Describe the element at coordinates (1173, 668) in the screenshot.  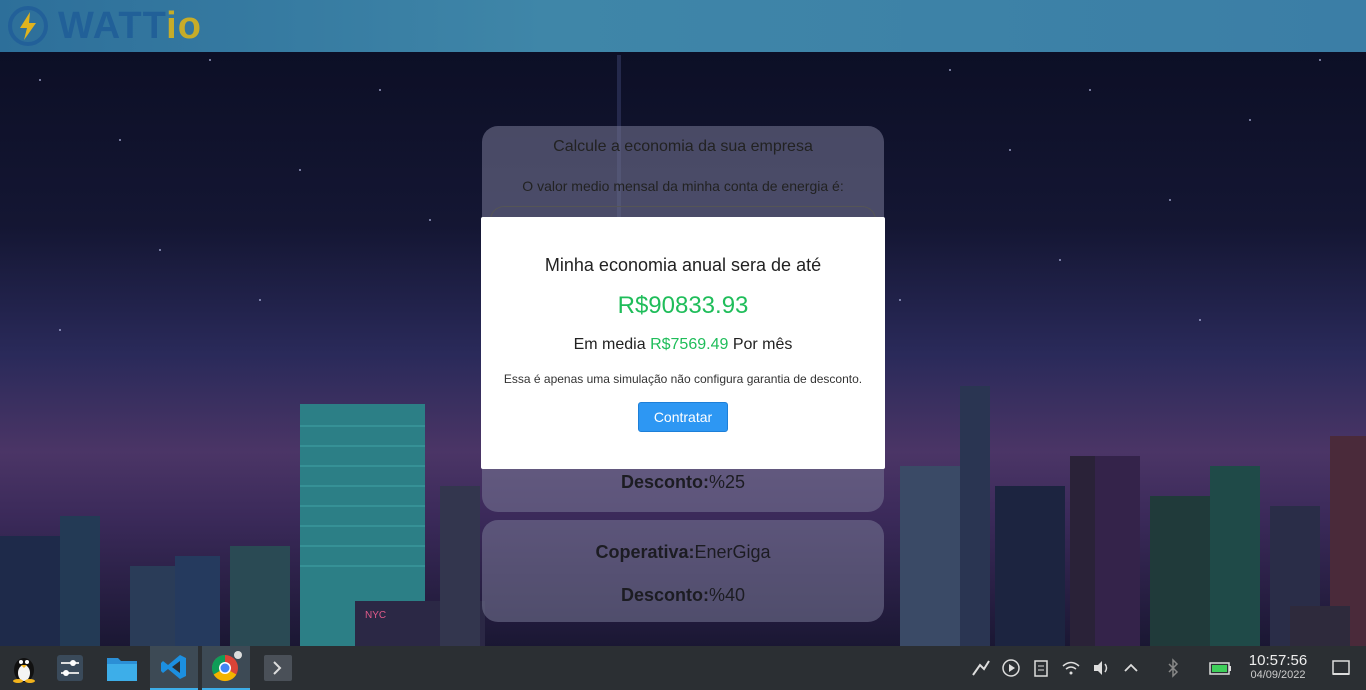
I see `bluetooth-icon` at that location.